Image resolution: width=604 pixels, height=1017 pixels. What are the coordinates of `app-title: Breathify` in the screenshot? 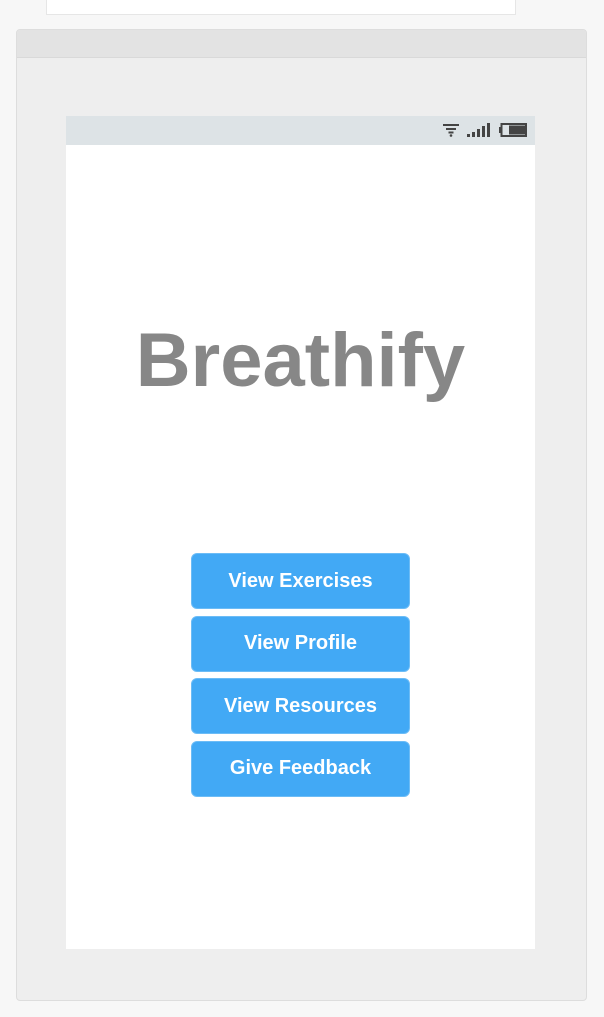 It's located at (300, 360).